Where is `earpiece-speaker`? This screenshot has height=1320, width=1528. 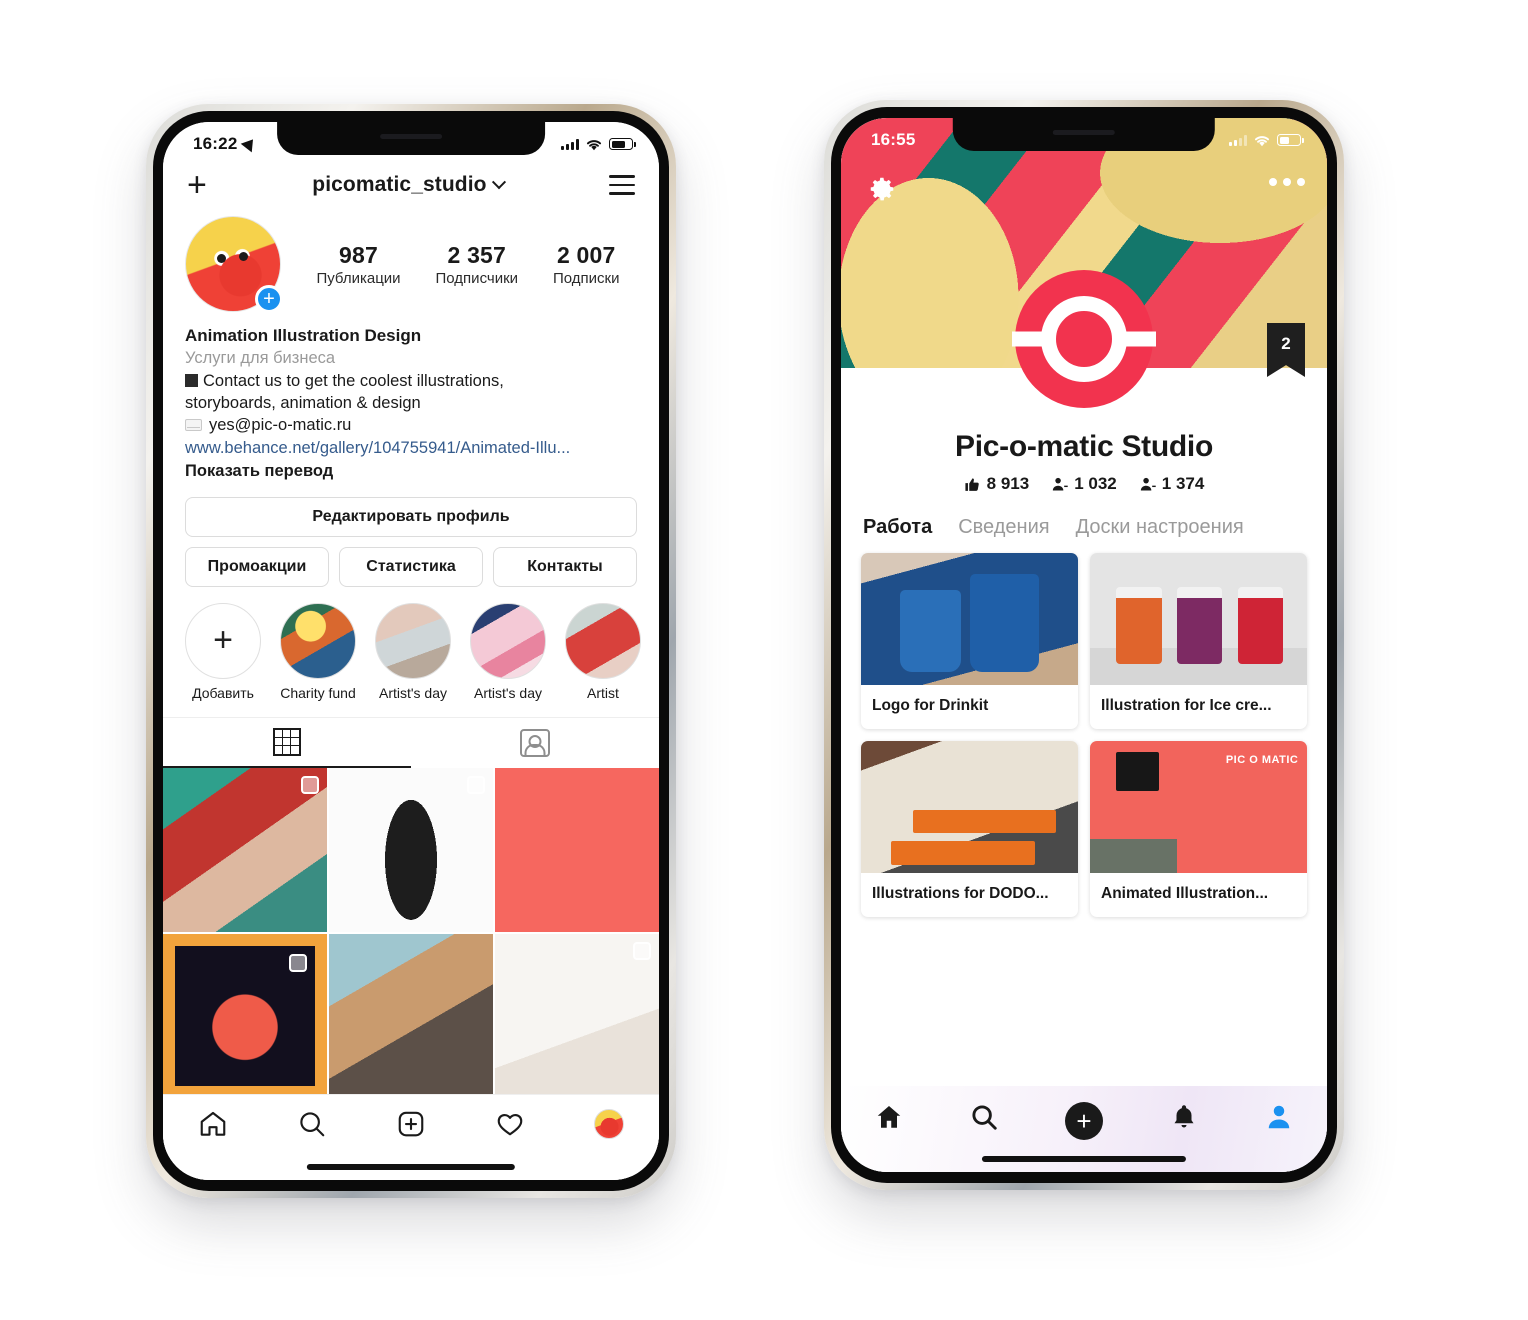
earpiece-speaker is located at coordinates (410, 136).